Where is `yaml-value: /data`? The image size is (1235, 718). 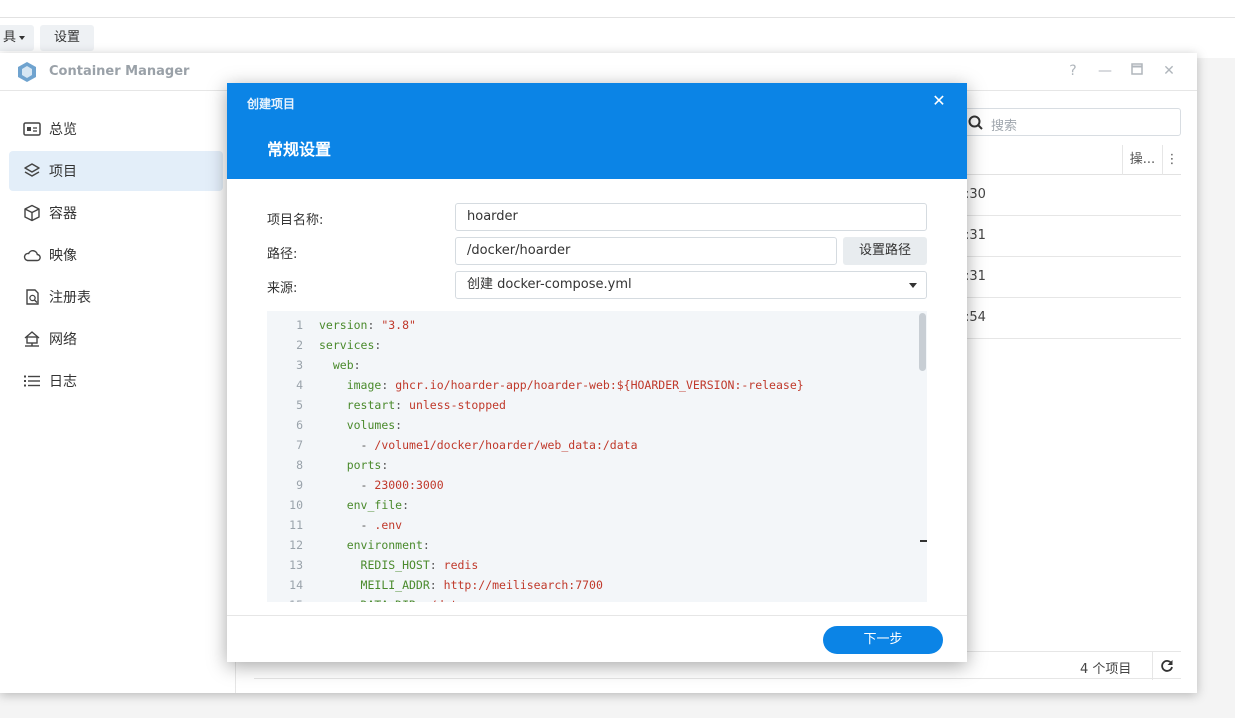
yaml-value: /data is located at coordinates (447, 600).